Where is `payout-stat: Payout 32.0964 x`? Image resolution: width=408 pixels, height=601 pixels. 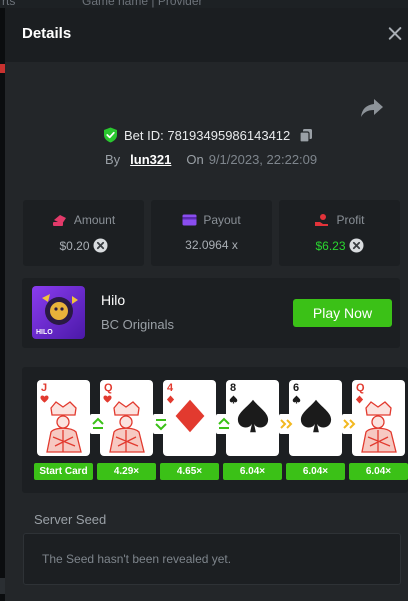
payout-stat: Payout 32.0964 x is located at coordinates (211, 233).